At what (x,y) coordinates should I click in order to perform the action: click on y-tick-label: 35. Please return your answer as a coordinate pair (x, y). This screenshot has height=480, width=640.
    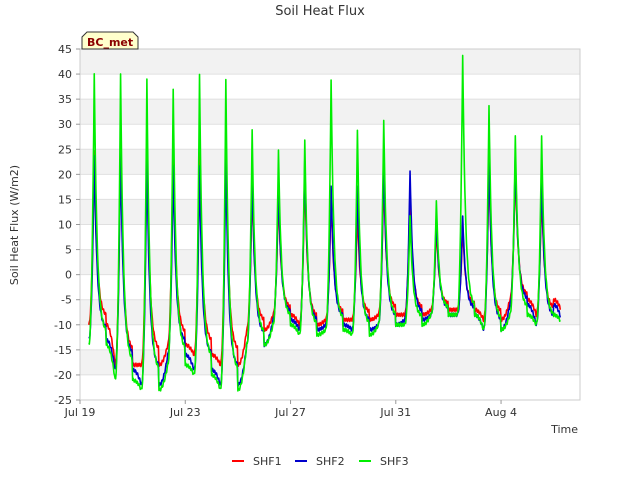
    Looking at the image, I should click on (65, 99).